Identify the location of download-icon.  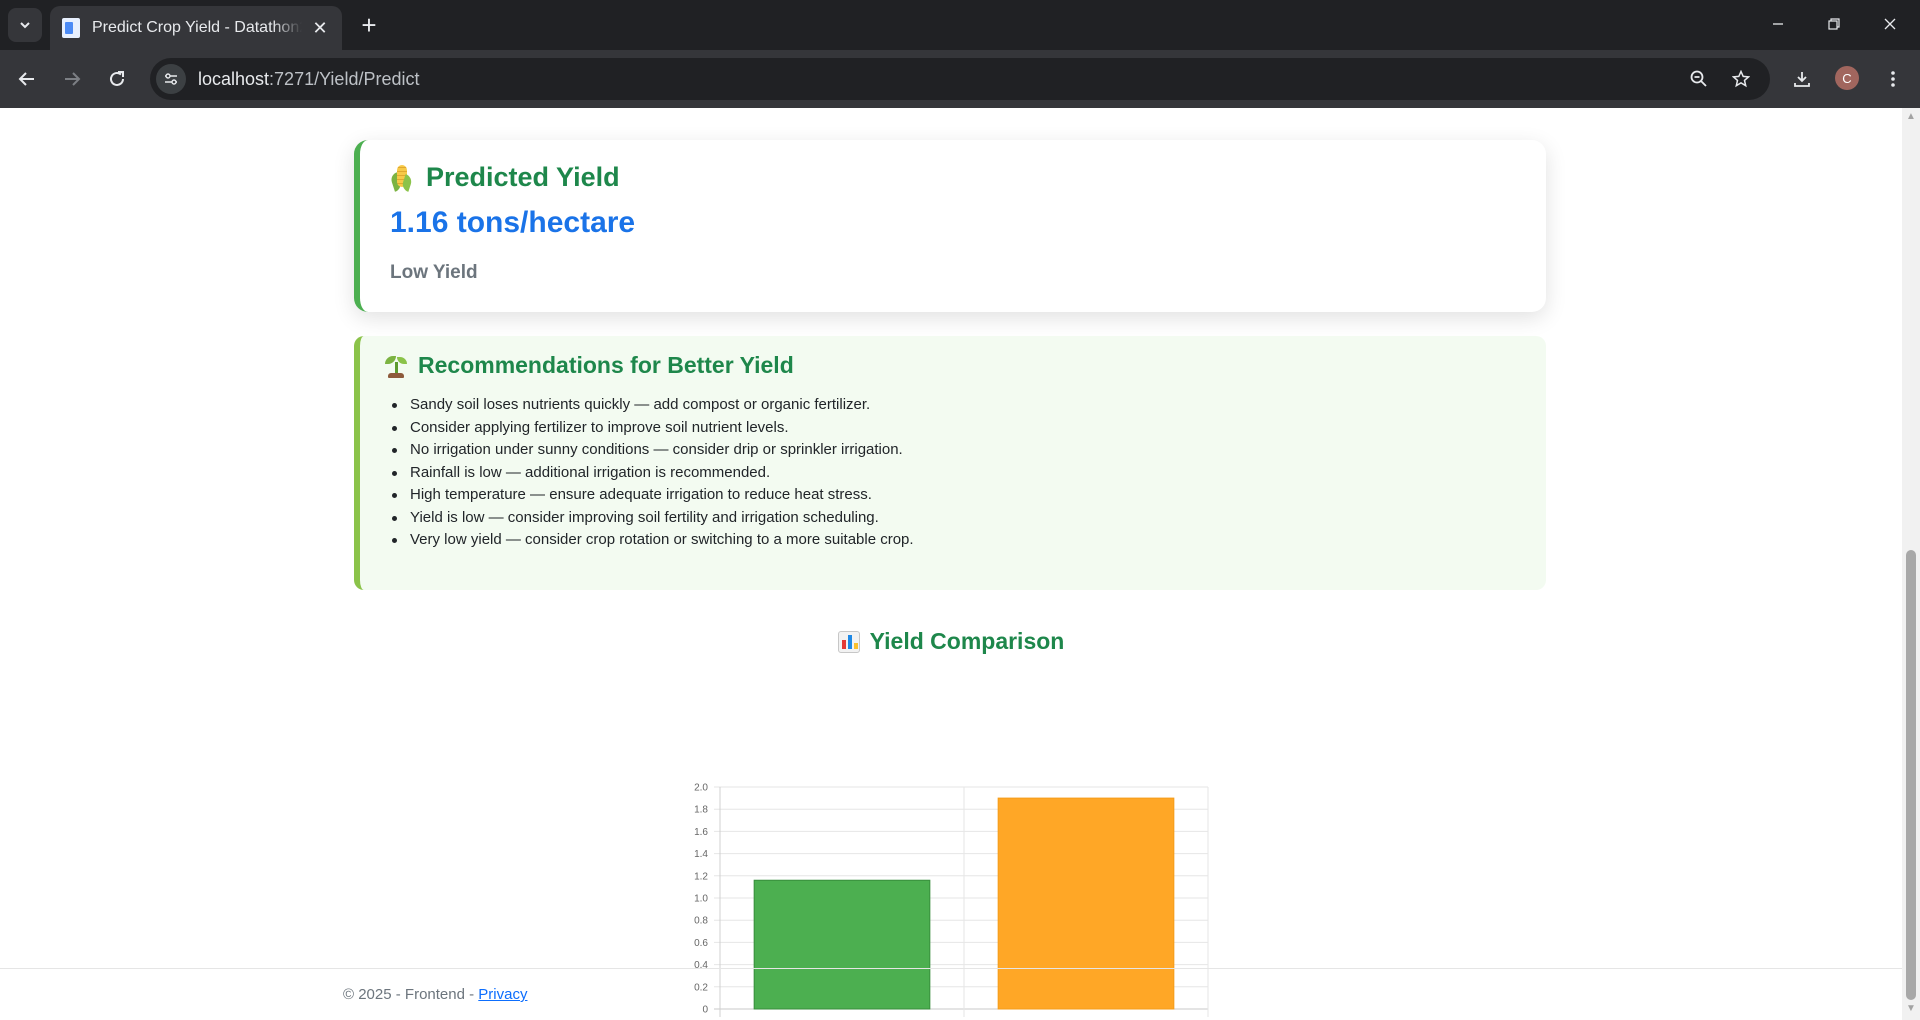
(1802, 79).